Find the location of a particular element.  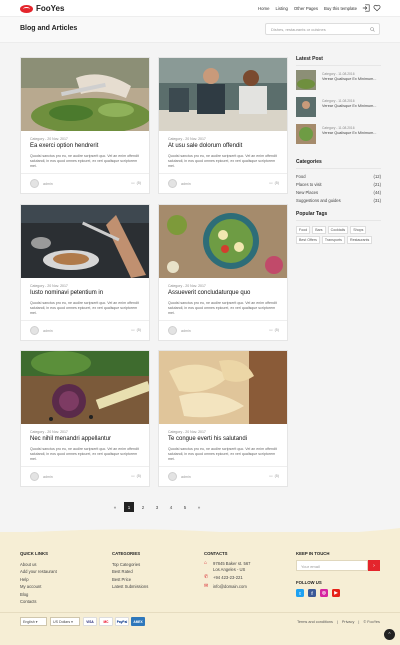

pagination-page: 2 is located at coordinates (143, 507).